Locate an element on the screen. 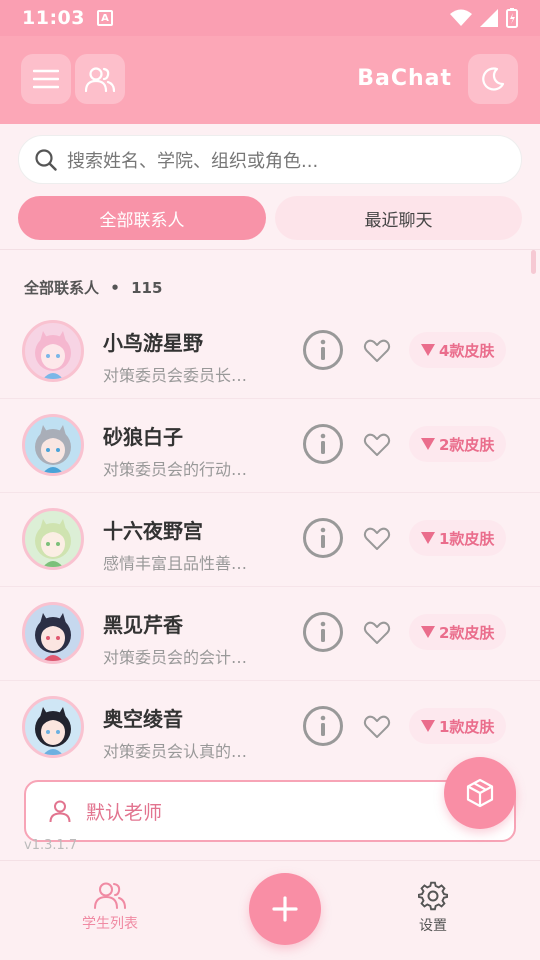 The height and width of the screenshot is (960, 540). plus-icon is located at coordinates (285, 909).